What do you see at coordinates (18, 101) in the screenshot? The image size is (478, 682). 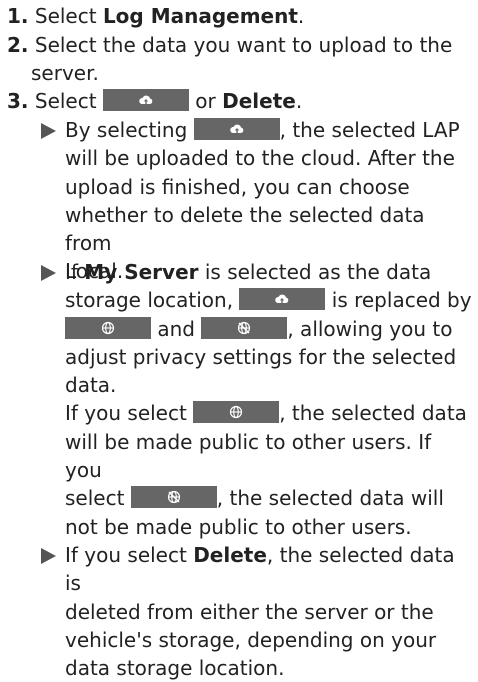 I see `step-number: 3.` at bounding box center [18, 101].